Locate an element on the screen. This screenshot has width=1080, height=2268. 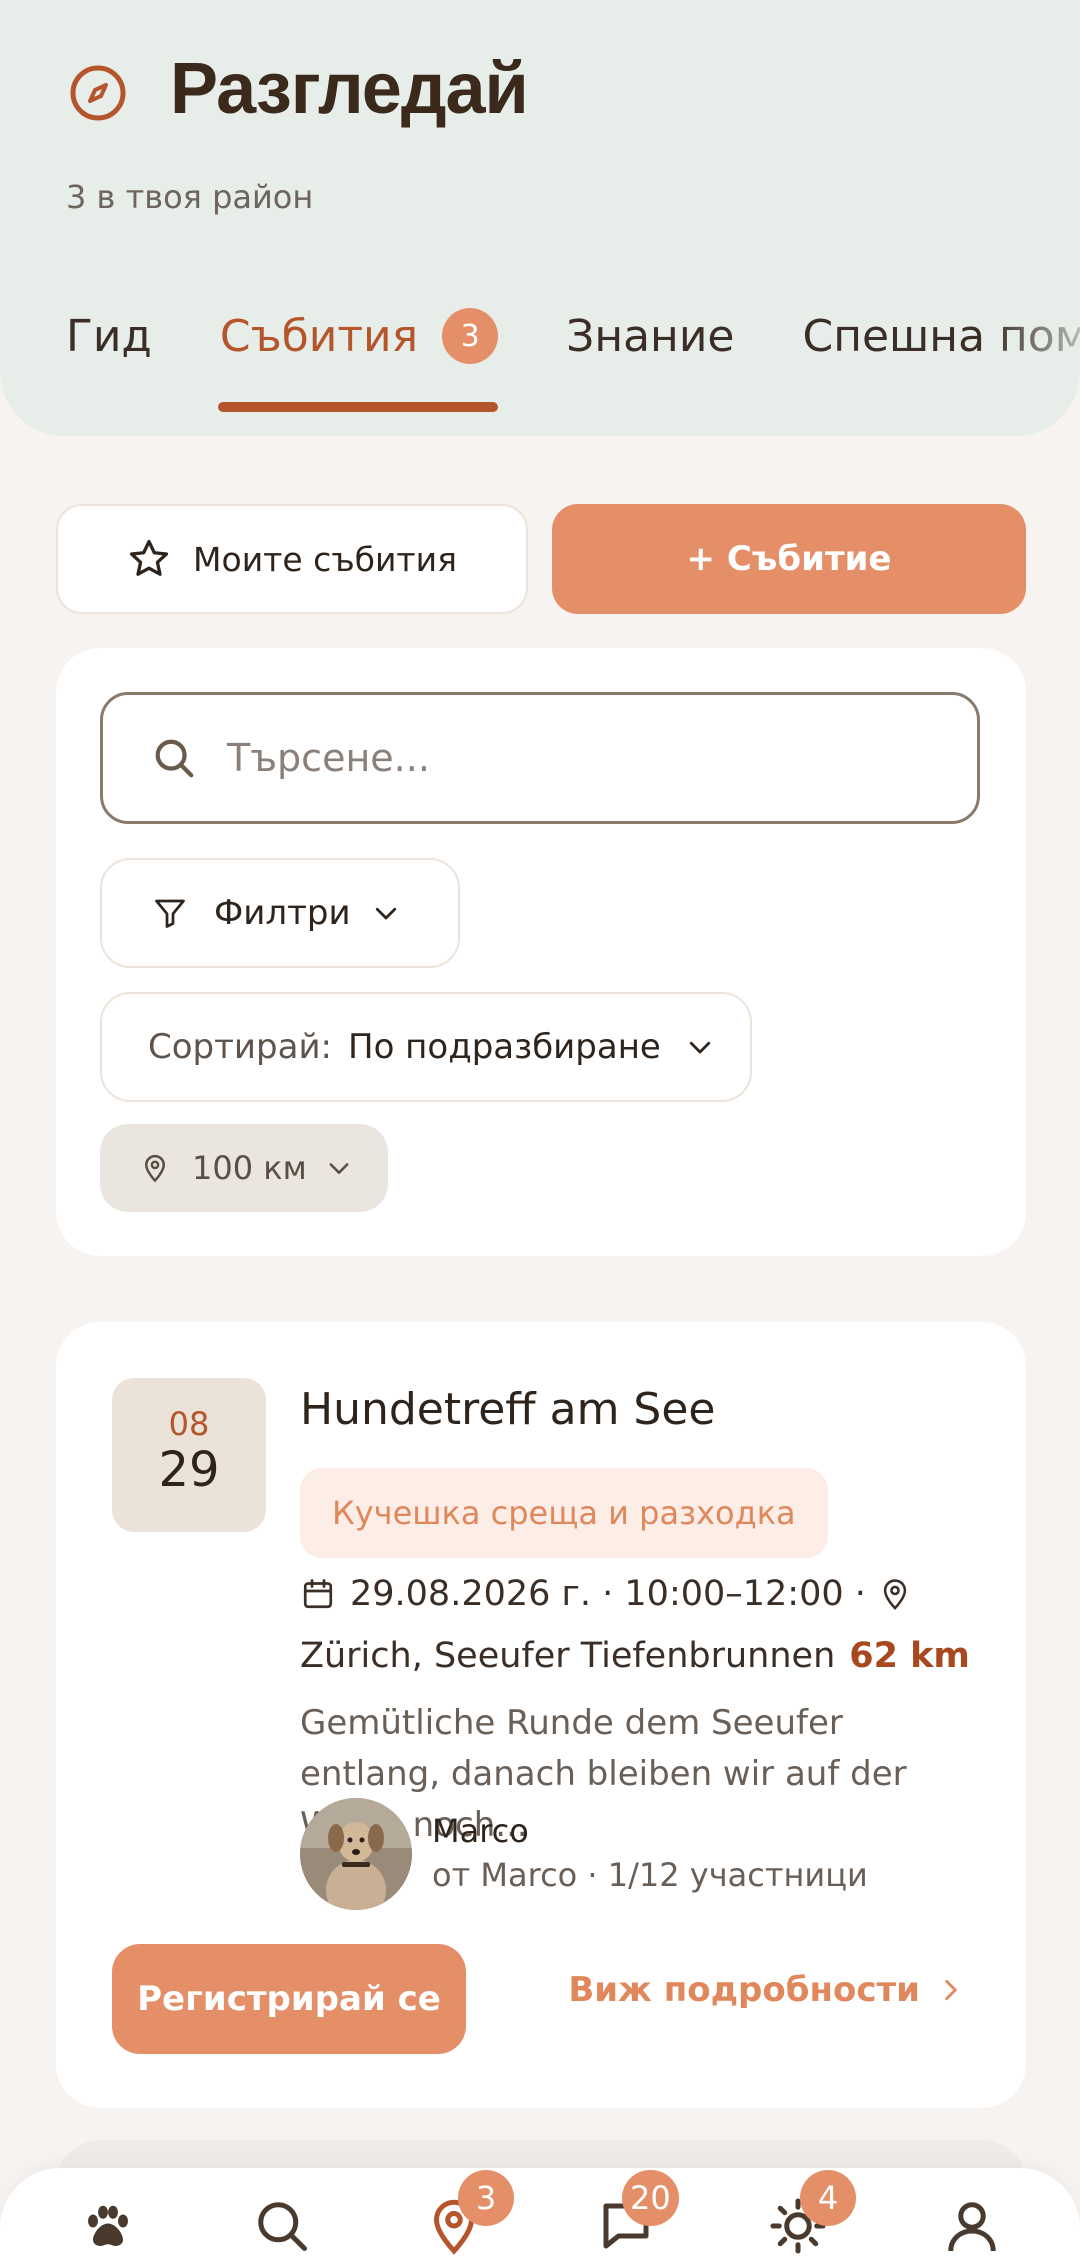
nav-explore: 3 is located at coordinates (469, 2213).